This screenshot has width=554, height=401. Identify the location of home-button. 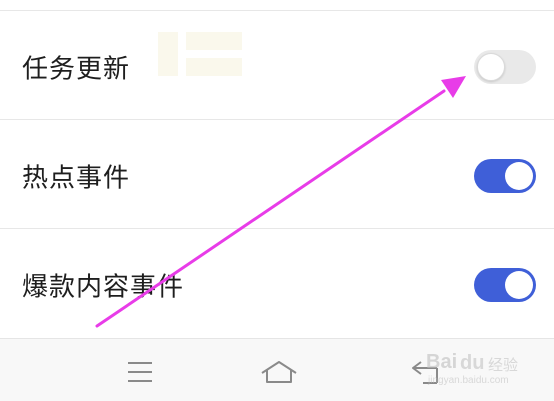
(279, 370).